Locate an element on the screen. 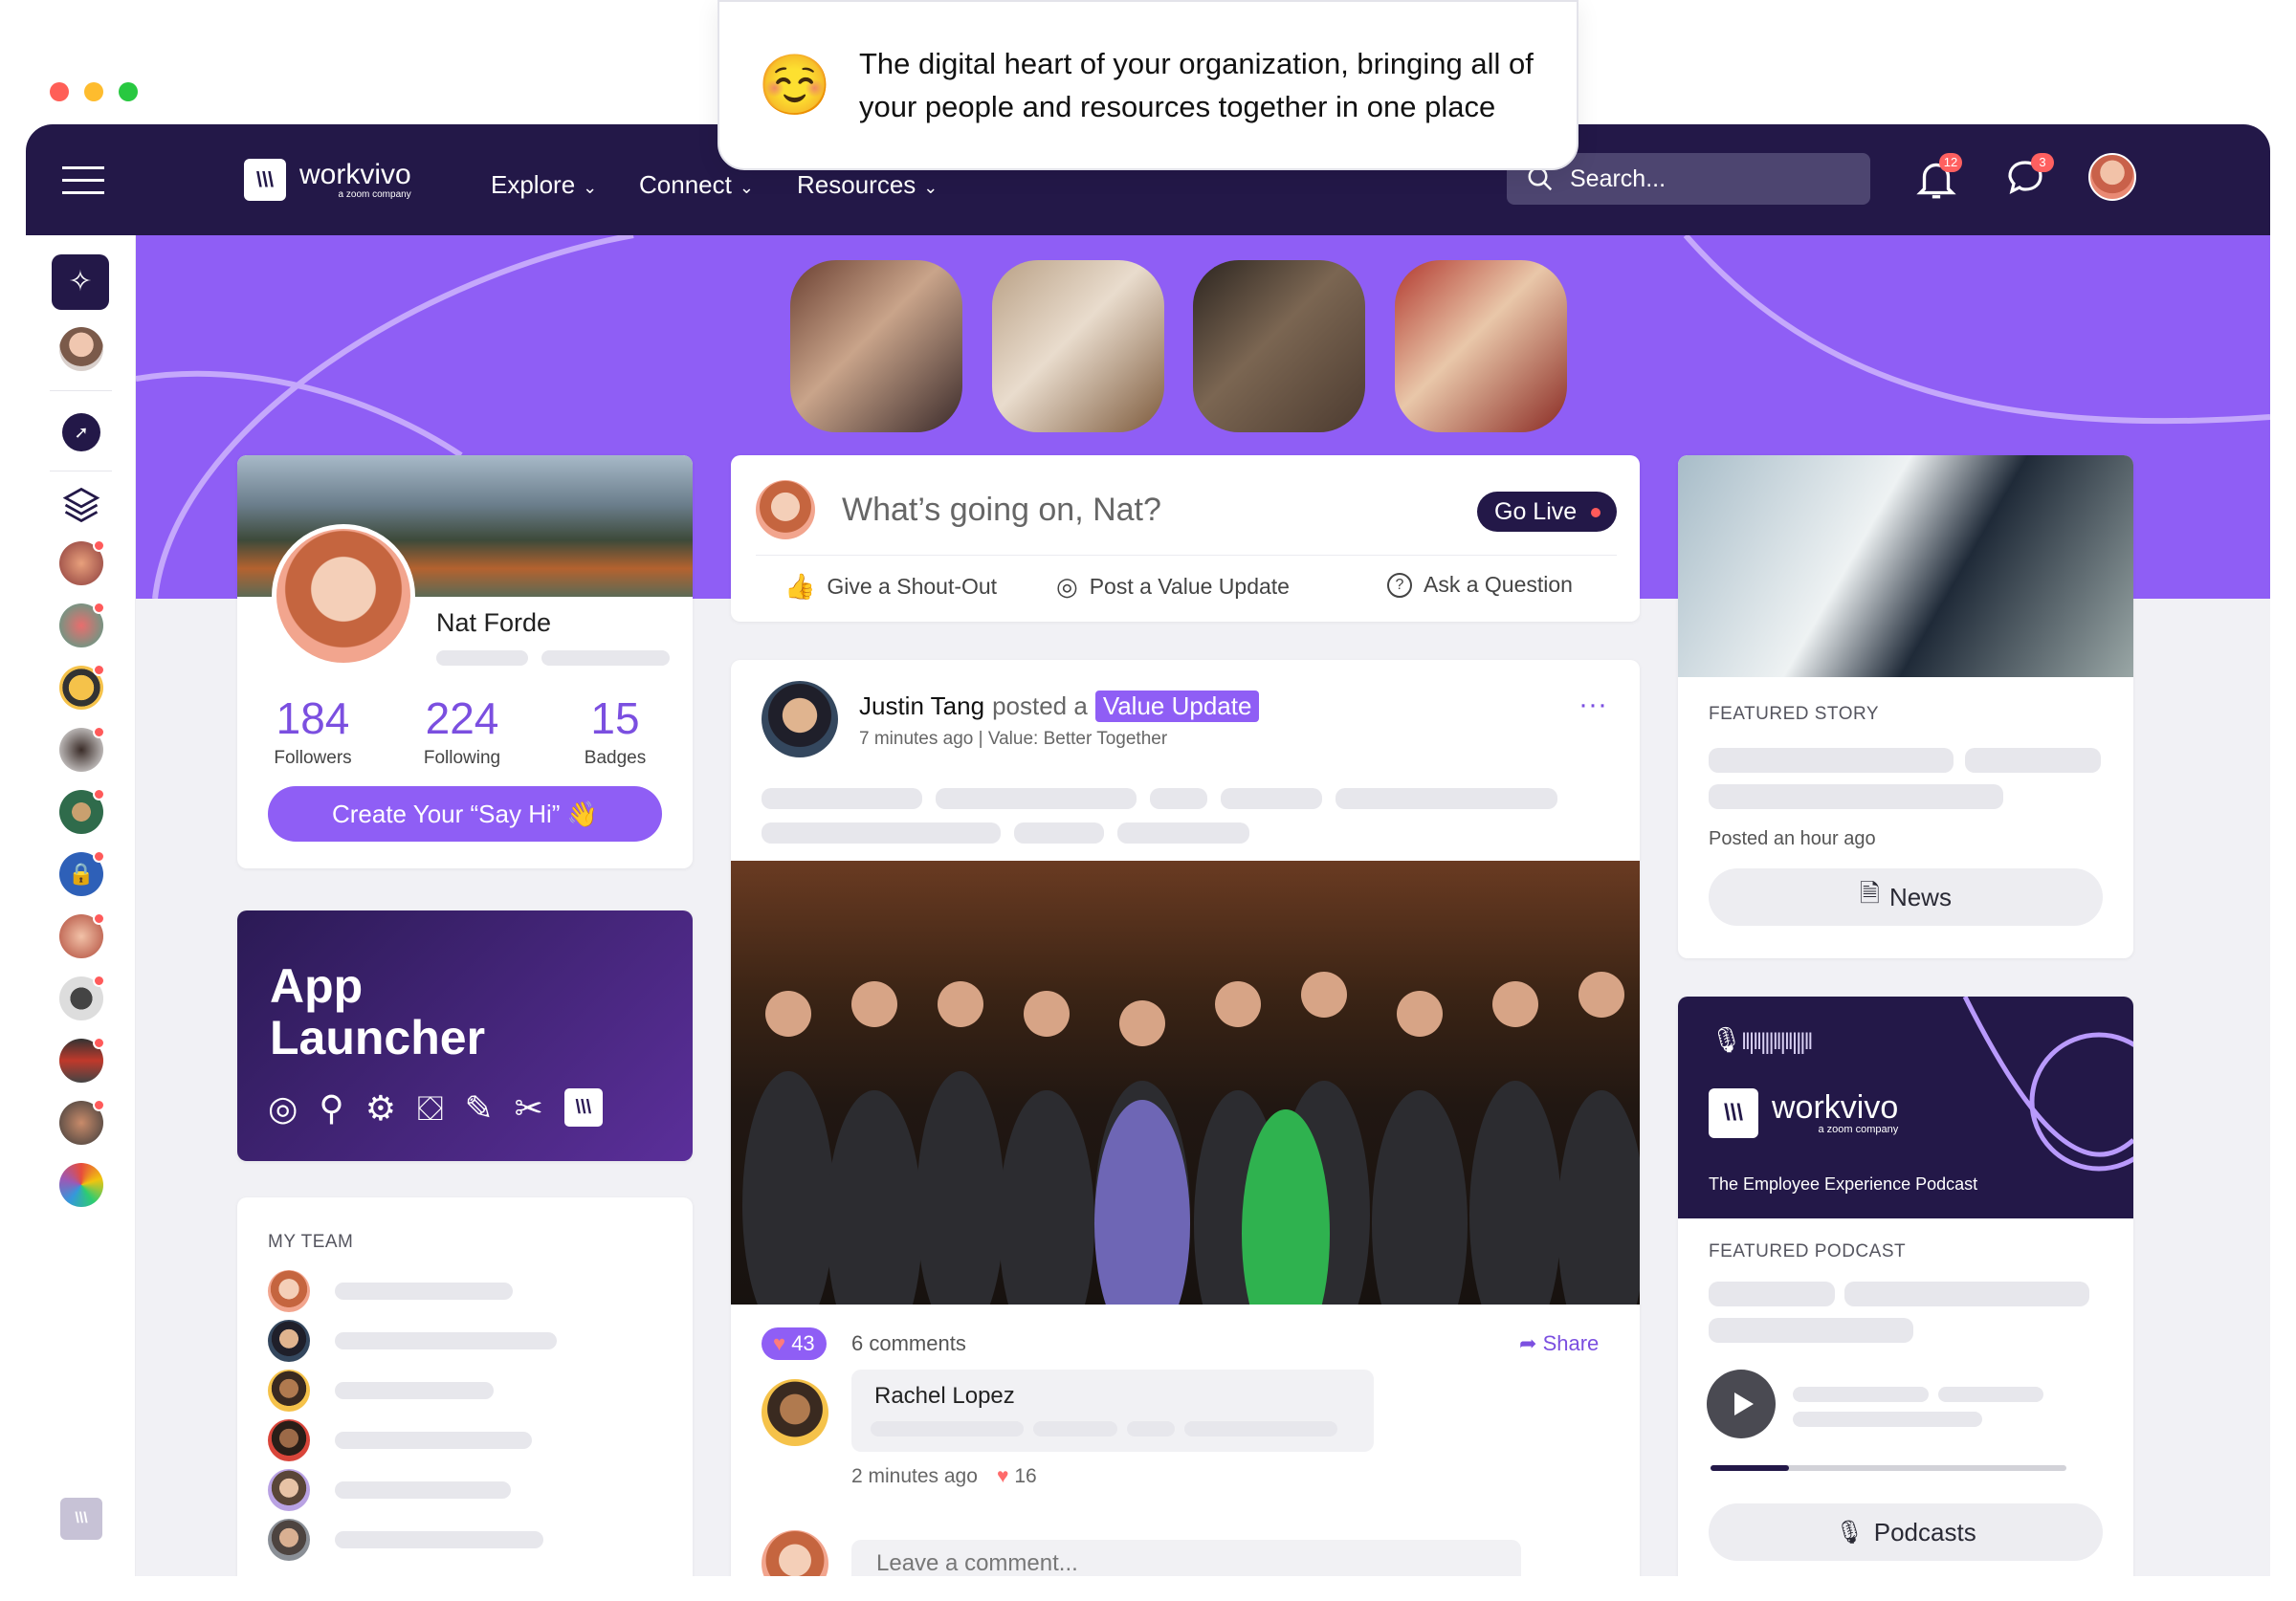  more-options-icon: ··· is located at coordinates (1592, 705).